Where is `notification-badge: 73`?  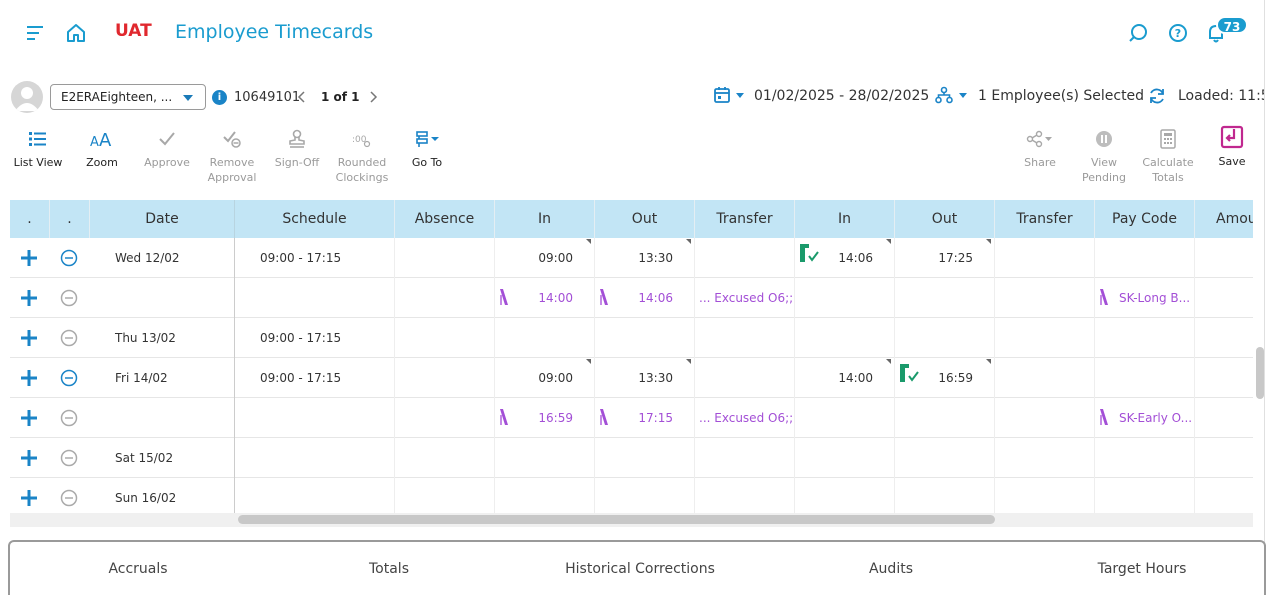
notification-badge: 73 is located at coordinates (1232, 25).